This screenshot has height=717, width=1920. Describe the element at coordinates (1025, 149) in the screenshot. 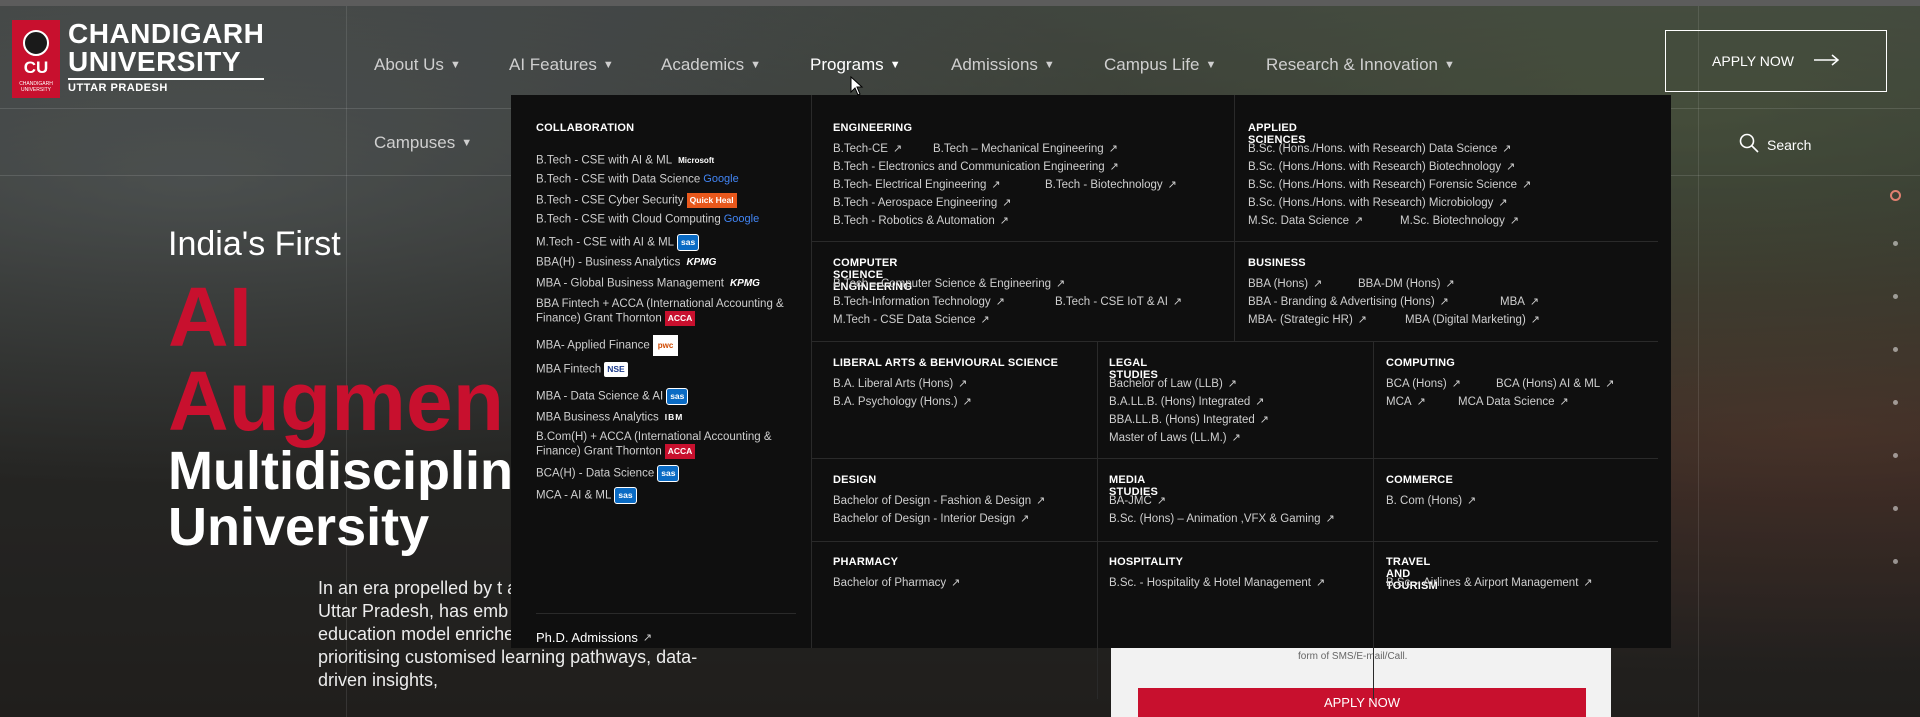

I see `menu-item: B.Tech – Mechanical Engineering ↗` at that location.